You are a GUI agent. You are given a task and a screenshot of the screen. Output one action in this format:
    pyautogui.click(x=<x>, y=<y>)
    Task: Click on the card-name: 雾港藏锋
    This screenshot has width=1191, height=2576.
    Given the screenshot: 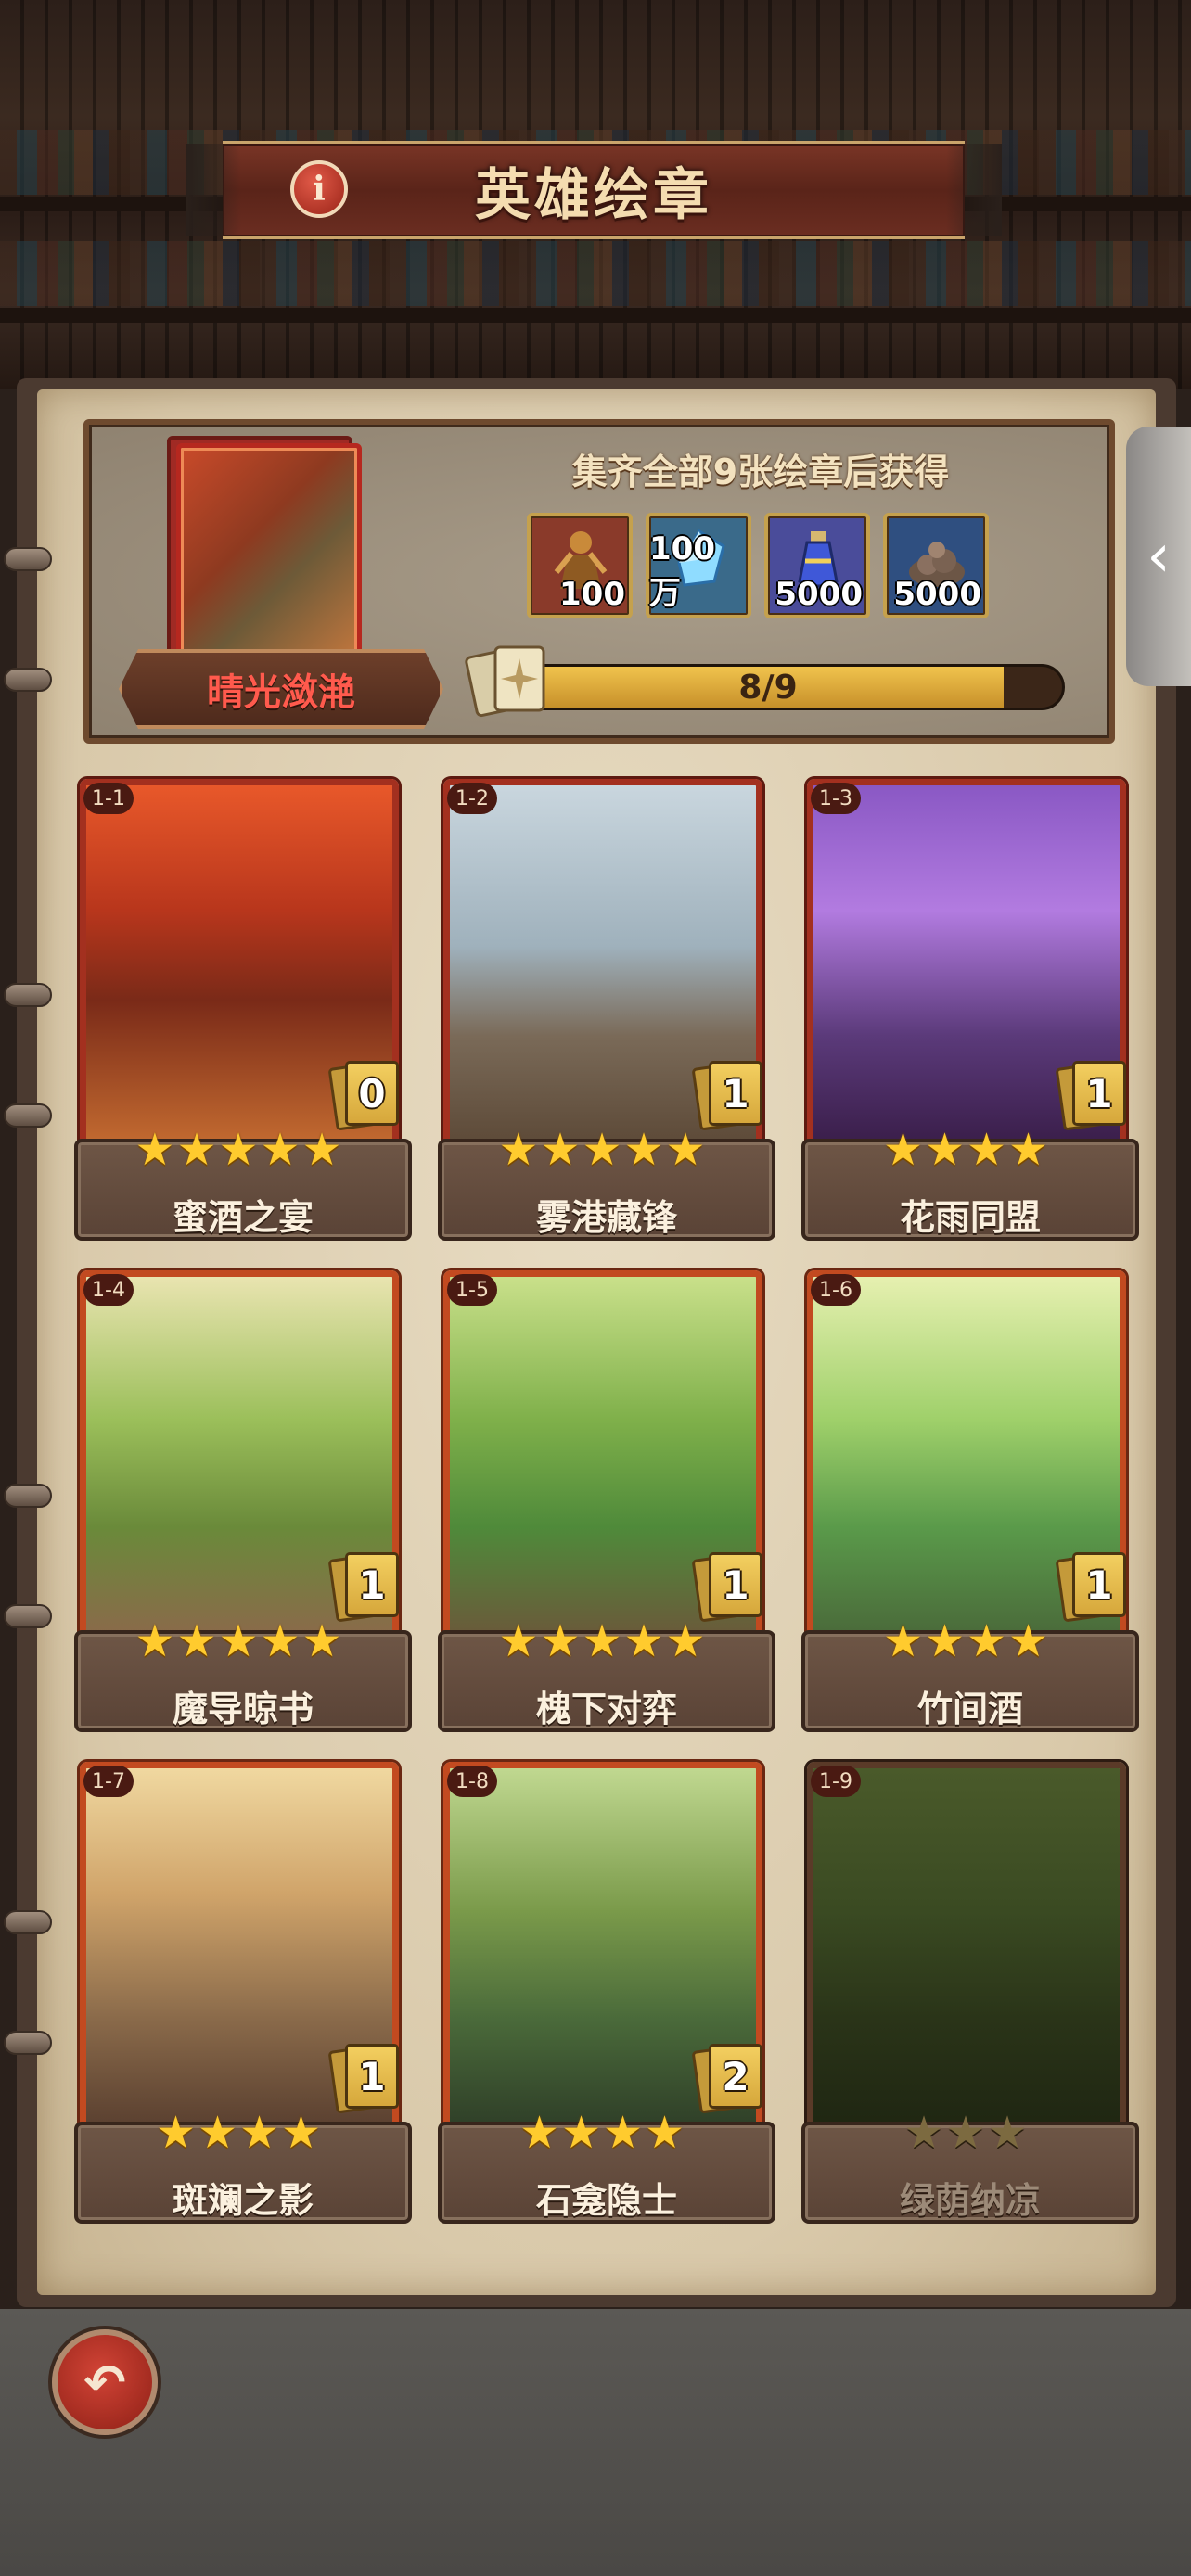 What is the action you would take?
    pyautogui.click(x=606, y=1217)
    